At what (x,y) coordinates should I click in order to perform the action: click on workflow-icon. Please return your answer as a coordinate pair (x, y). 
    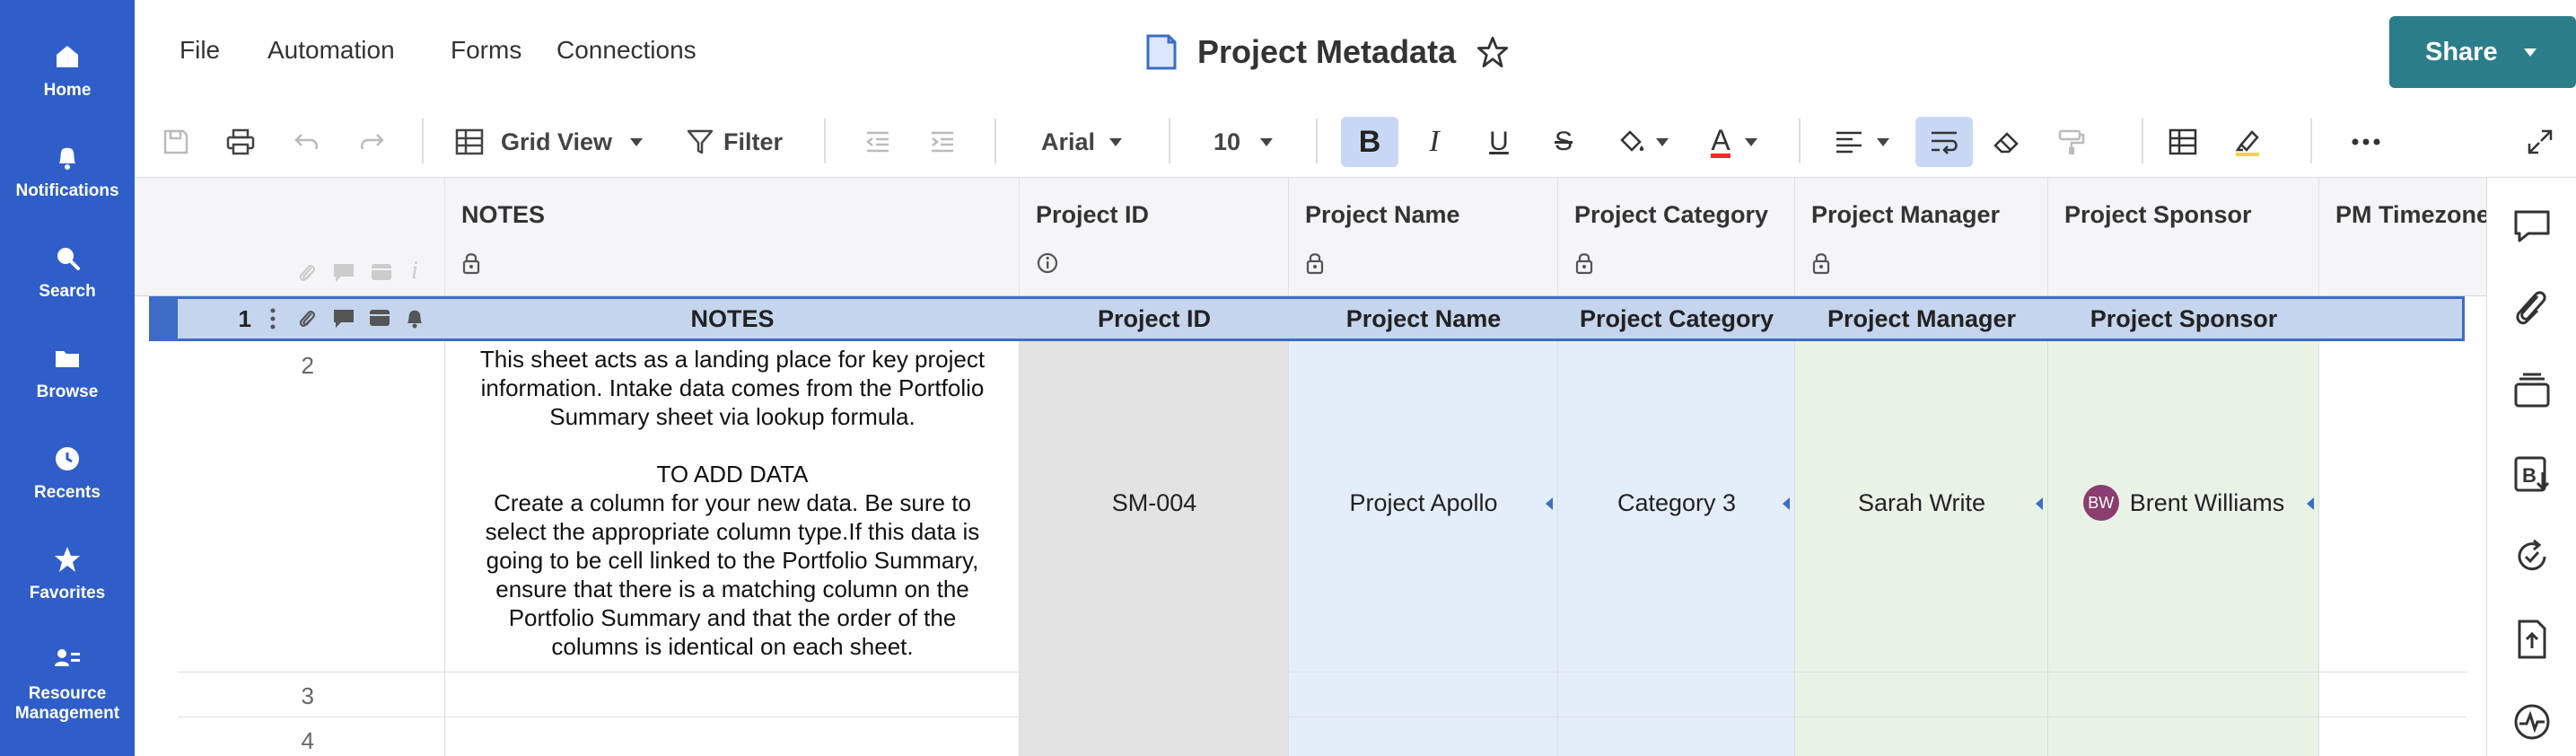
    Looking at the image, I should click on (2532, 556).